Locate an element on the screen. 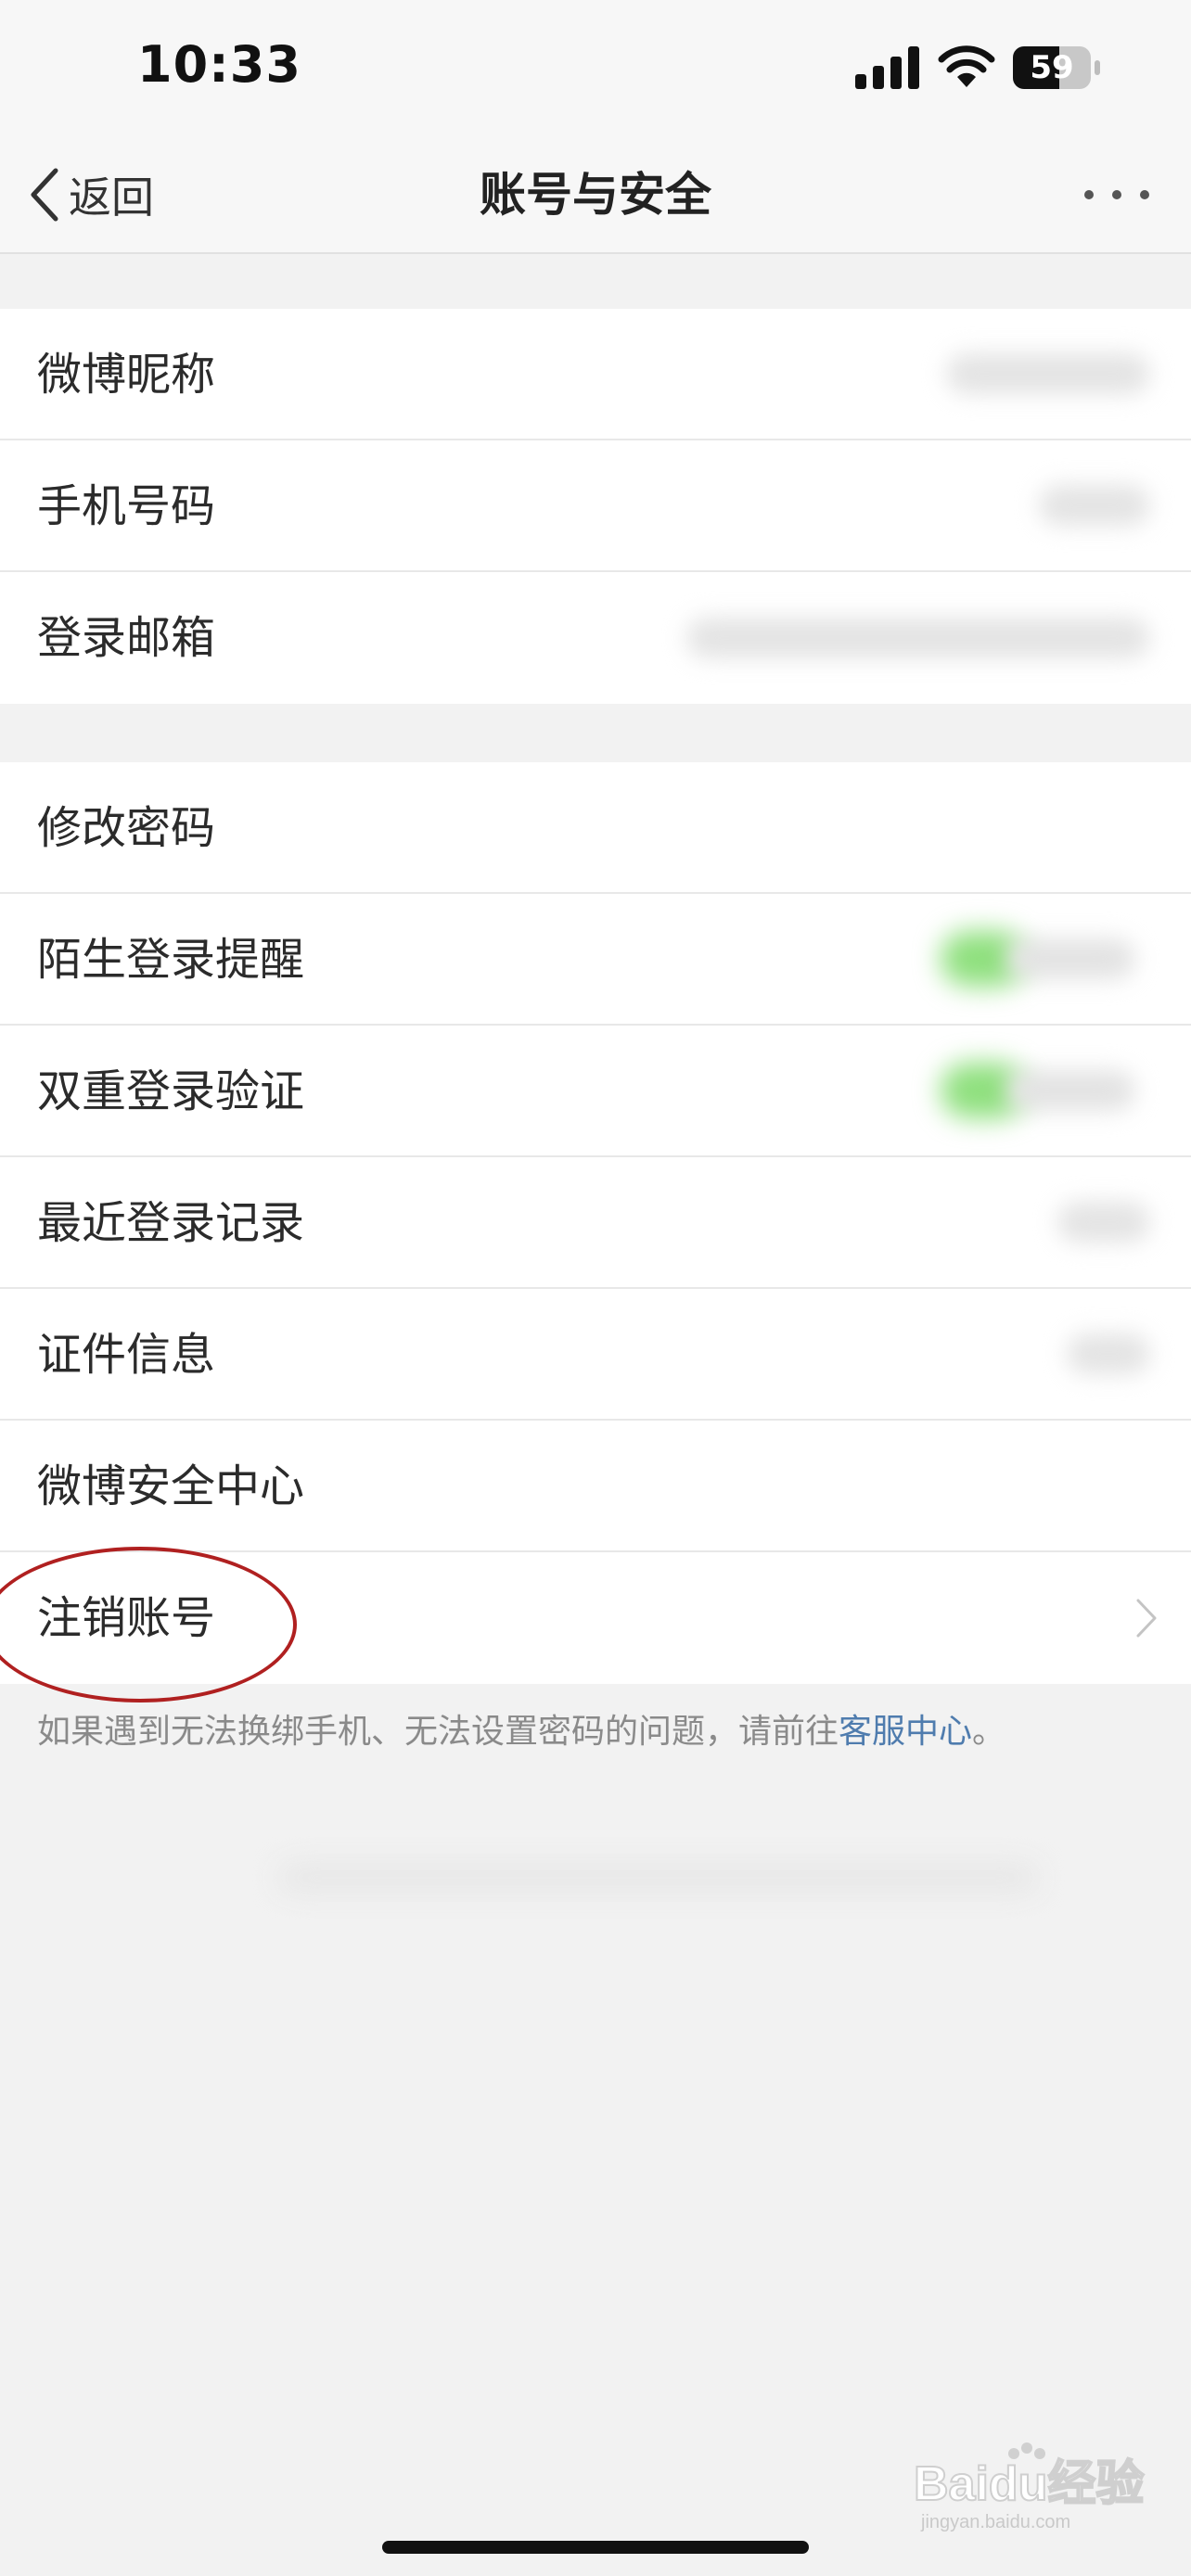  footer-note-end: 。 is located at coordinates (989, 1732).